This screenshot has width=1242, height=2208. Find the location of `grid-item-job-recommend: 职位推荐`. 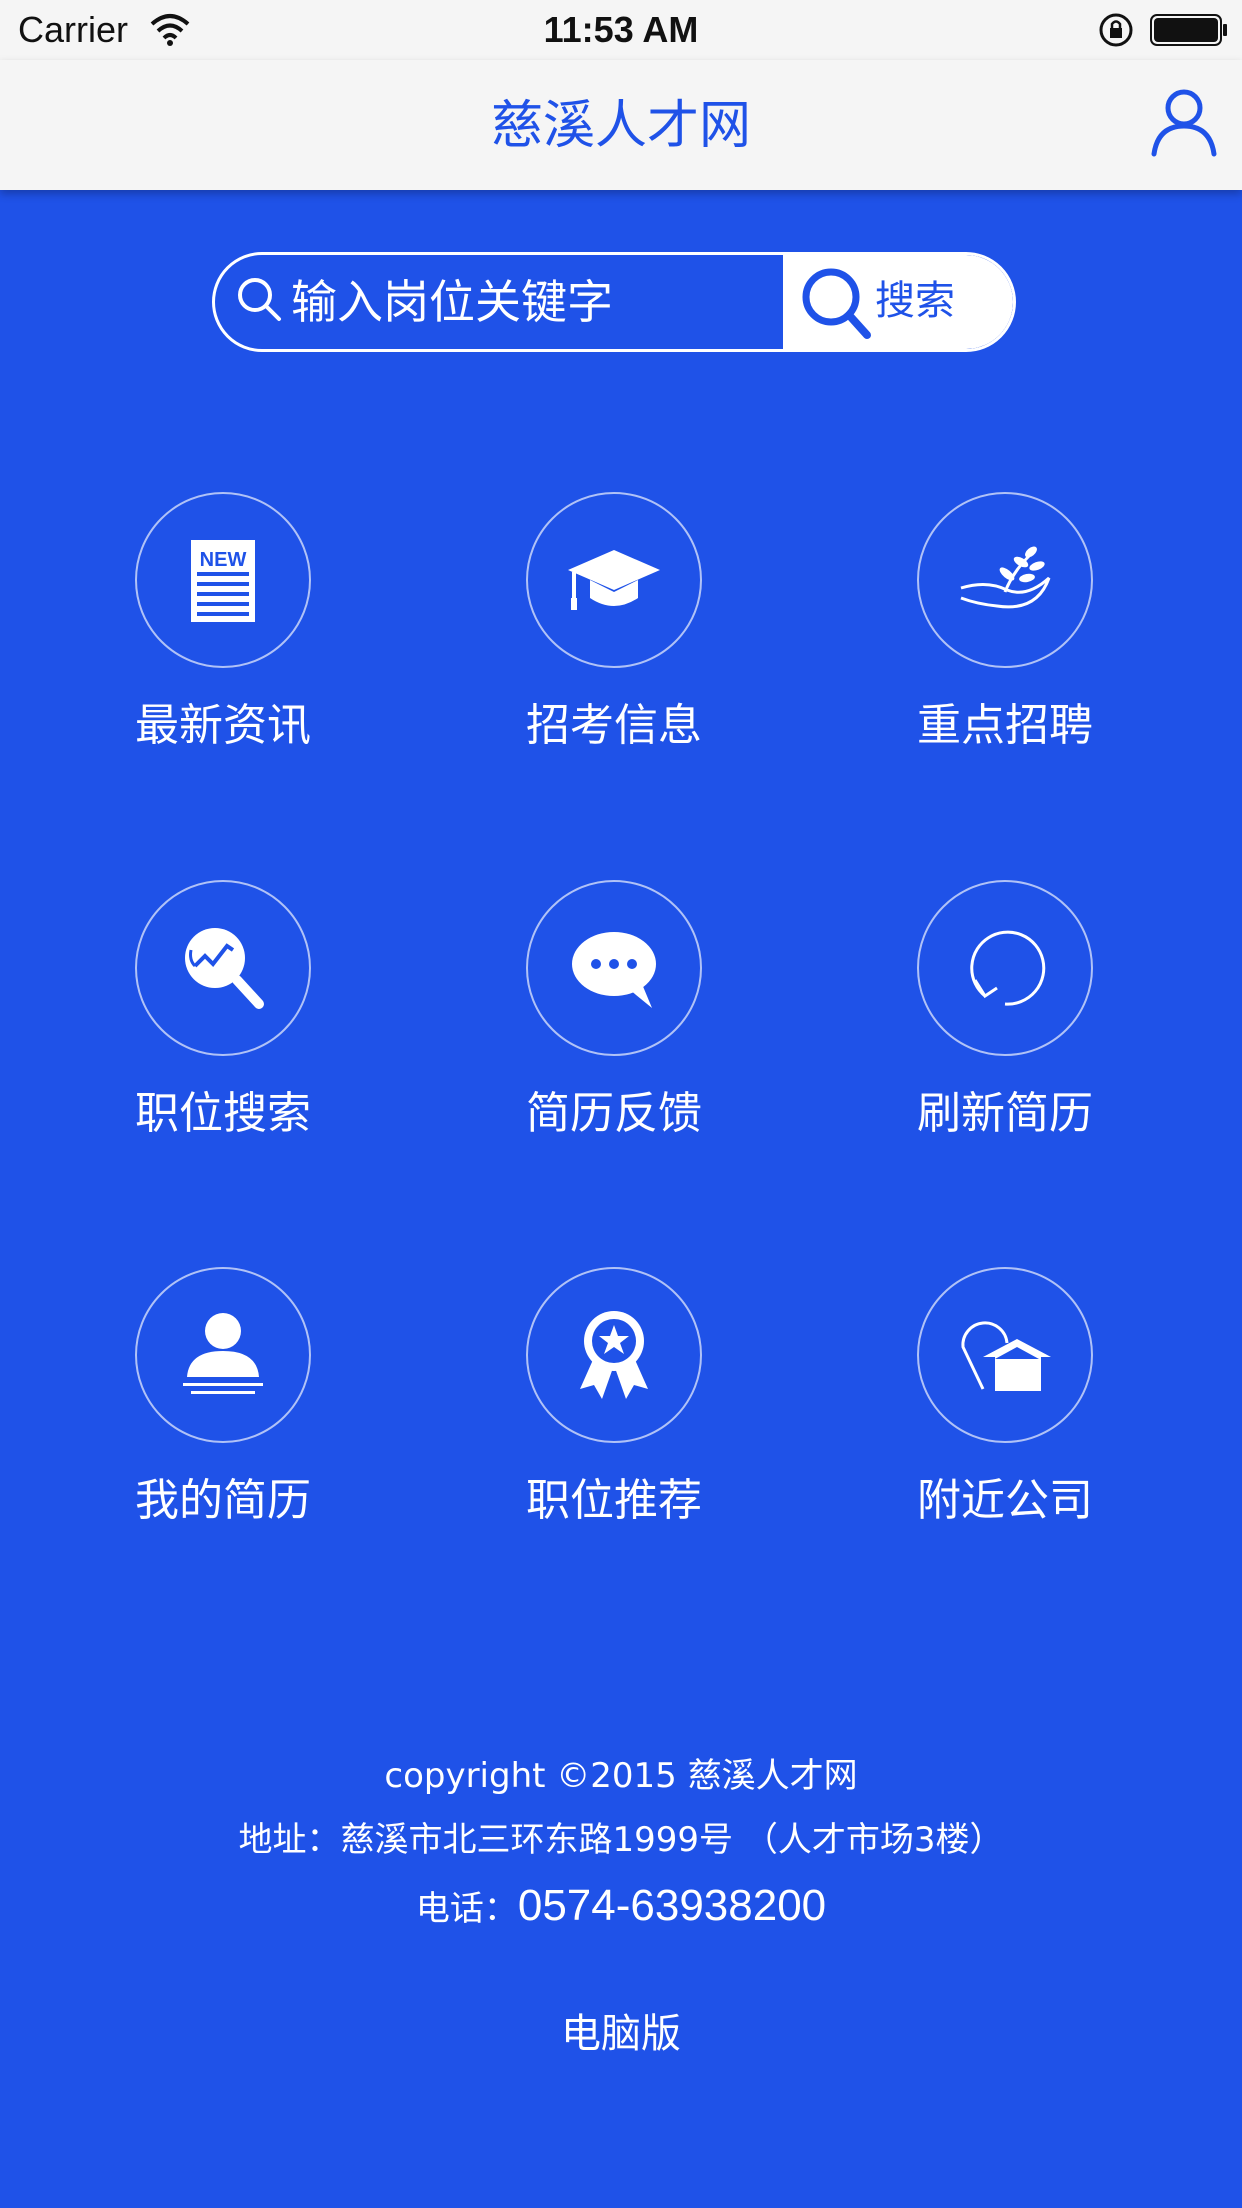

grid-item-job-recommend: 职位推荐 is located at coordinates (614, 1417).